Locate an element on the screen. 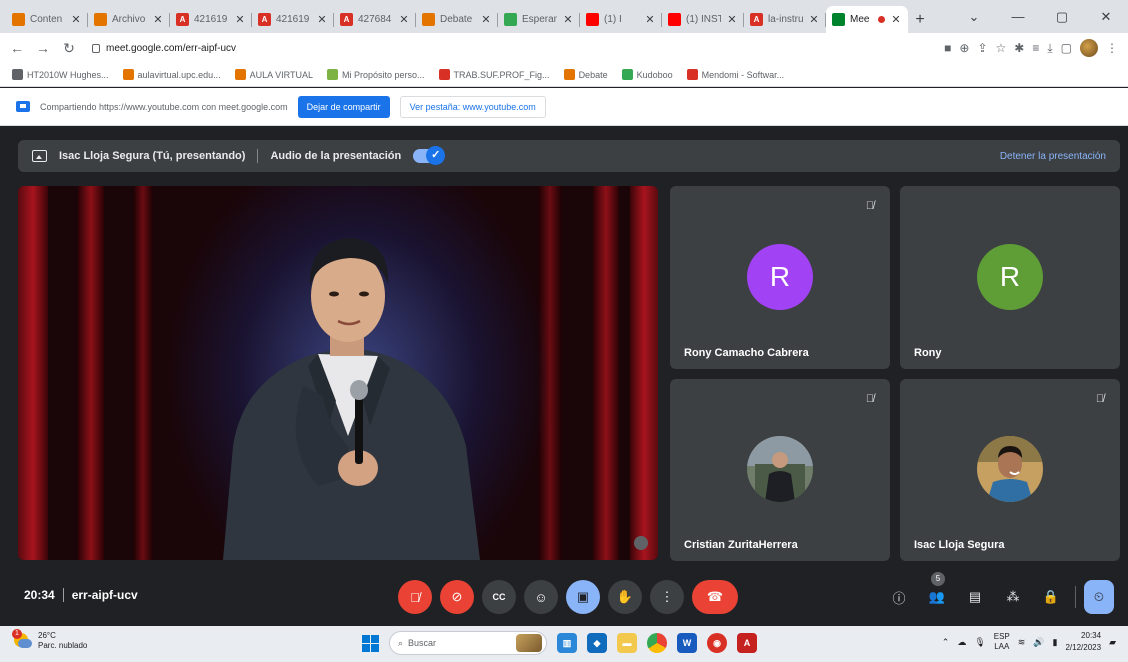 Image resolution: width=1128 pixels, height=662 pixels. participant-tile: 🎙̸ Cristian ZuritaHerrera is located at coordinates (780, 470).